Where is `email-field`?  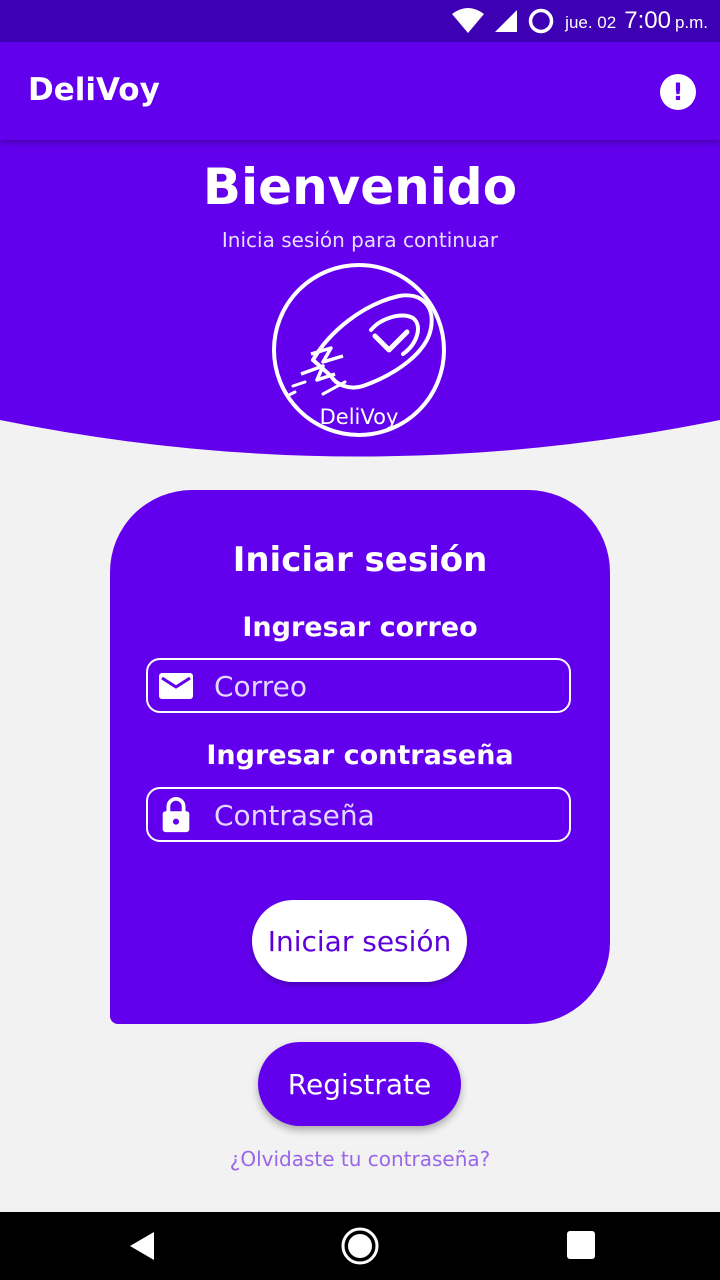 email-field is located at coordinates (358, 685).